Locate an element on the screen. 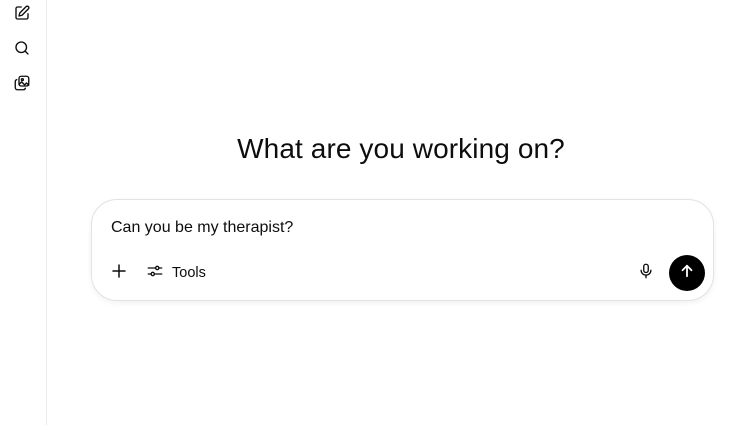 The image size is (755, 425). search-icon is located at coordinates (22, 50).